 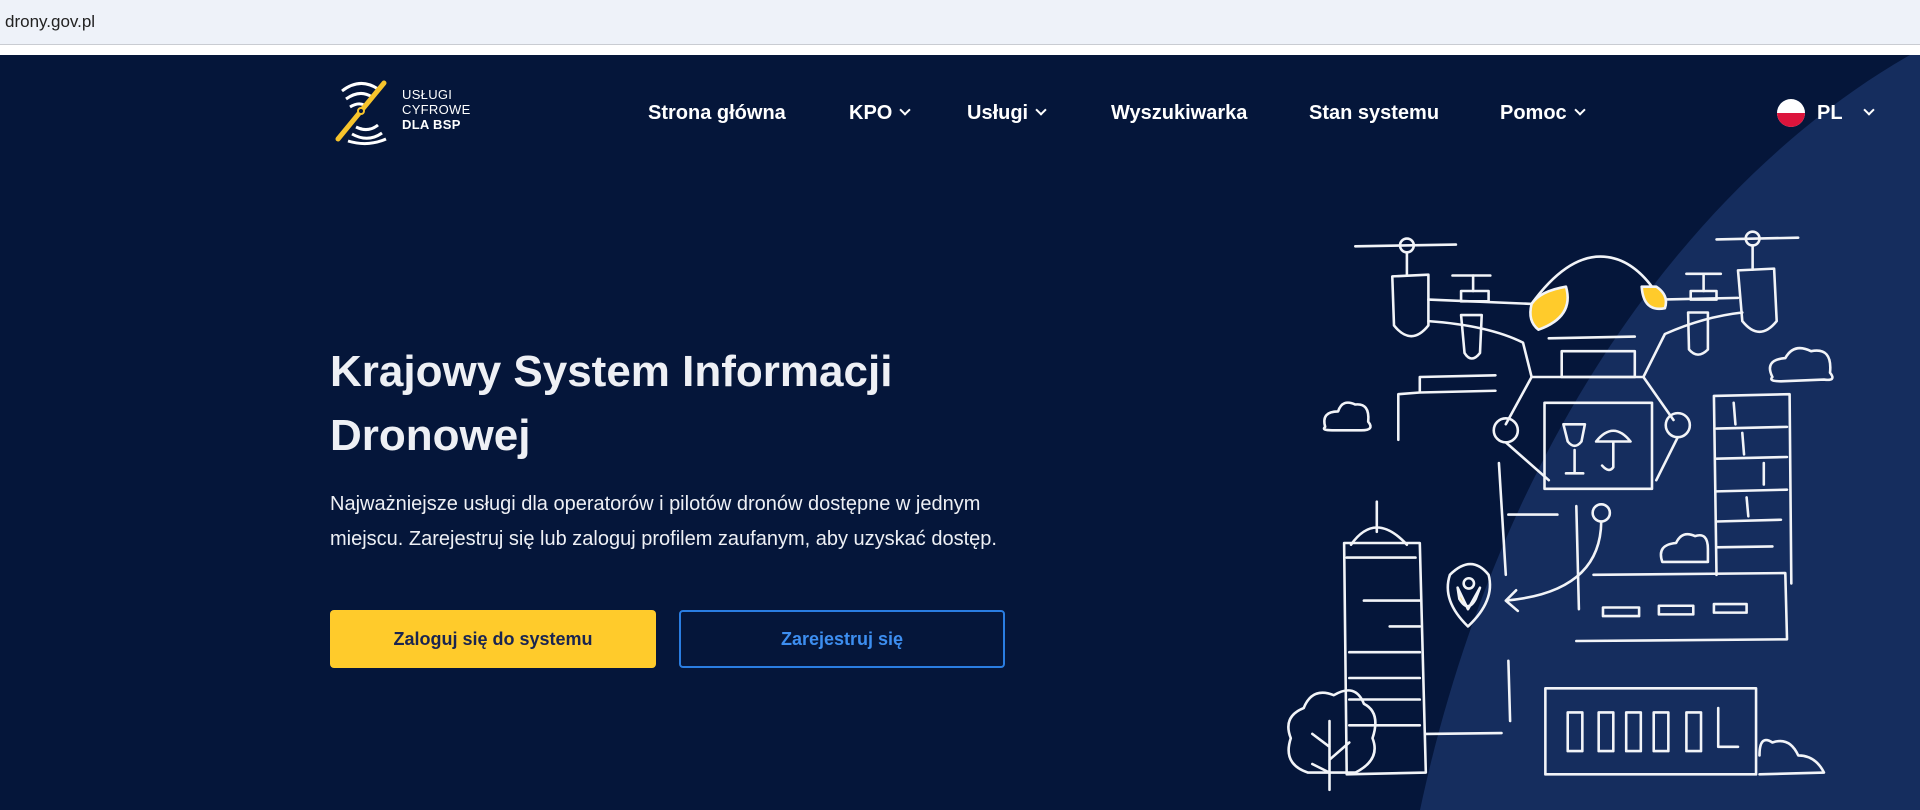 What do you see at coordinates (717, 113) in the screenshot?
I see `nav-strona-glowna: Strona główna` at bounding box center [717, 113].